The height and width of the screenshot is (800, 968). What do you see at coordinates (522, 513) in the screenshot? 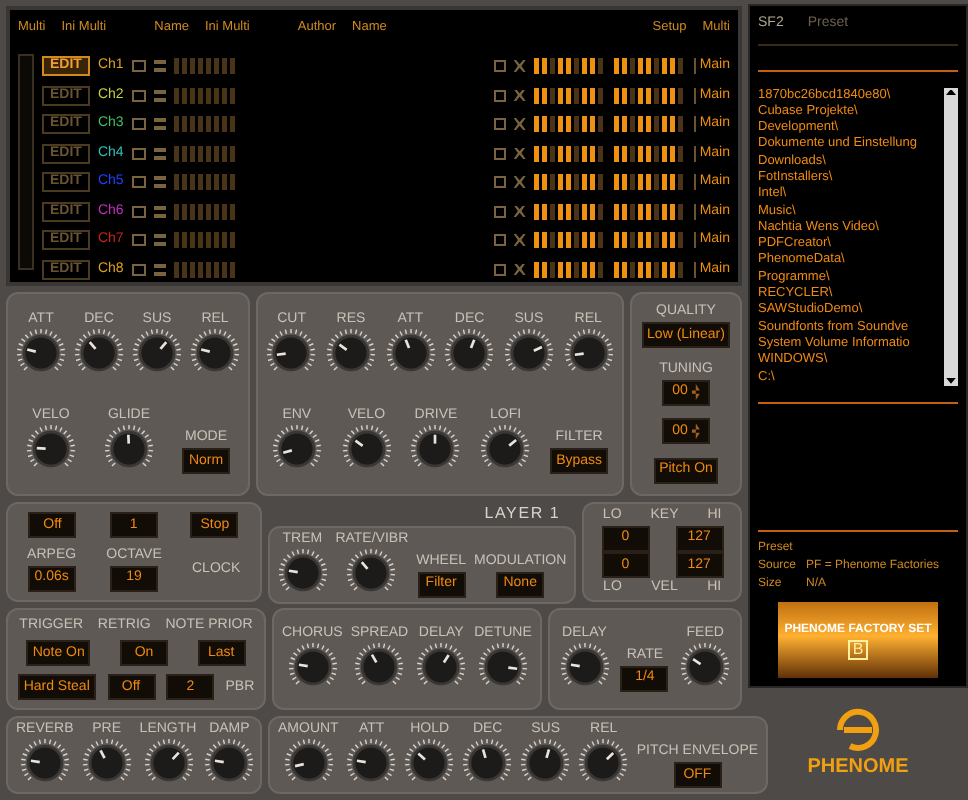
I see `layer-title: LAYER 1` at bounding box center [522, 513].